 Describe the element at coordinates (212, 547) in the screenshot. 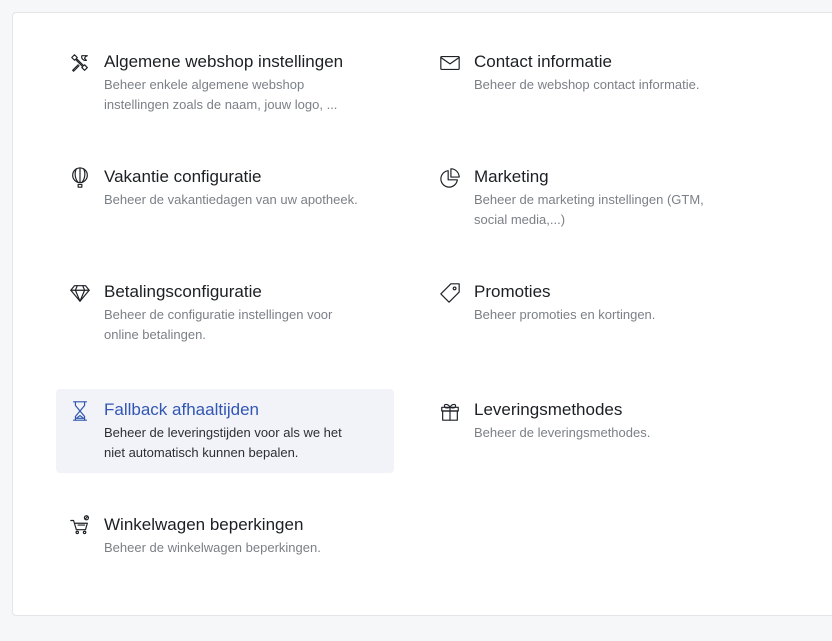

I see `settings-item-description: Beheer de winkelwagen beperkingen.` at that location.